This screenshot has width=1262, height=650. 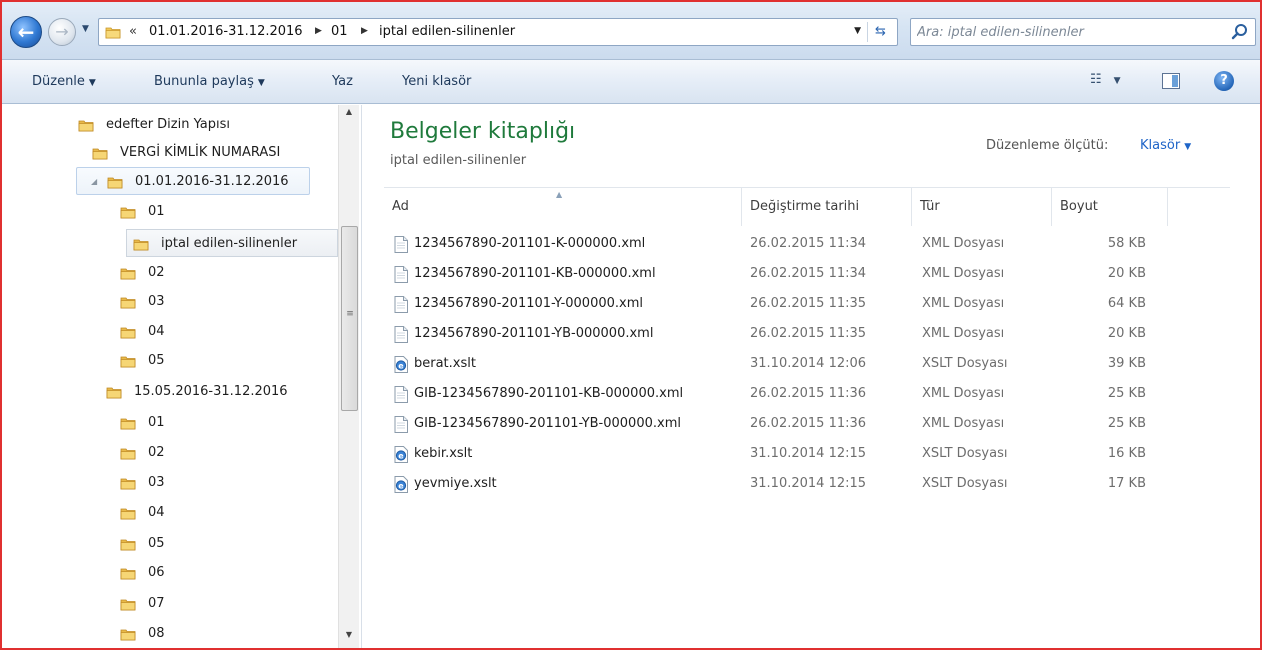 What do you see at coordinates (547, 423) in the screenshot?
I see `file-name: GIB-1234567890-201101-YB-000000.xml` at bounding box center [547, 423].